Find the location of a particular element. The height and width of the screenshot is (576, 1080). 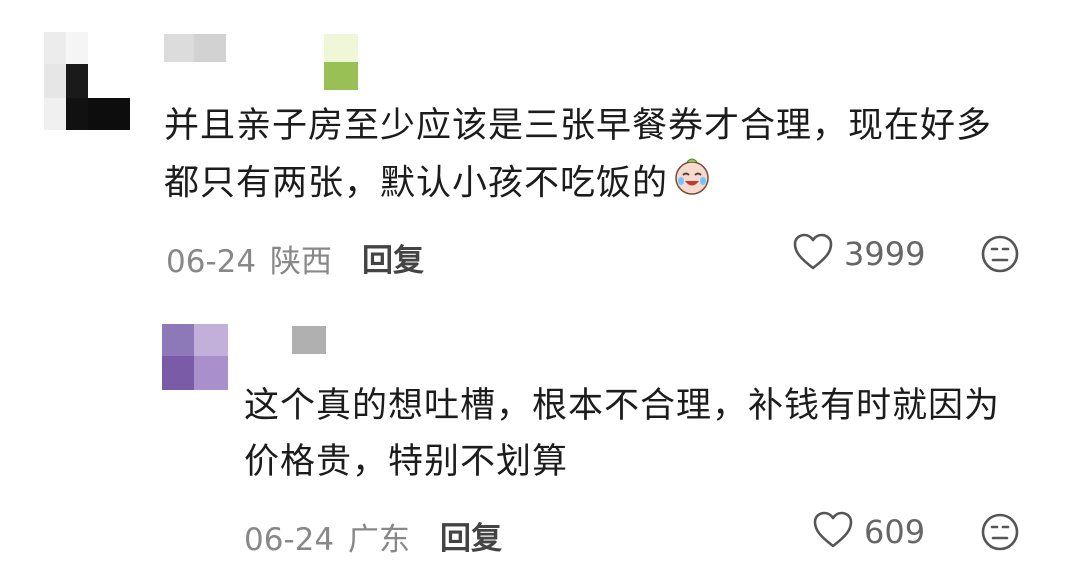

comment-location: 广东 is located at coordinates (378, 540).